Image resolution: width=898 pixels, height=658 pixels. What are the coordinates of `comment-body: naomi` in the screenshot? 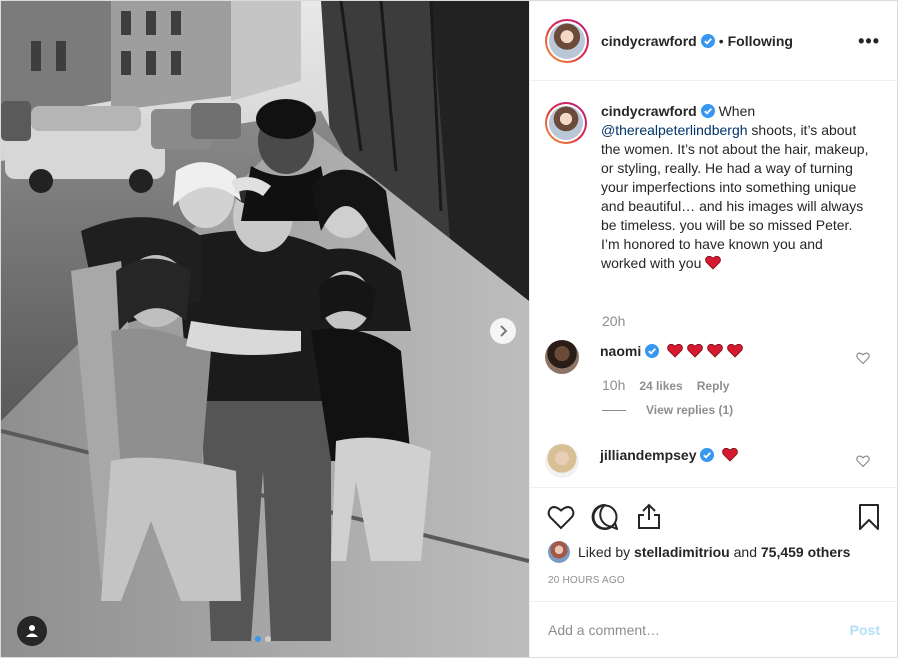 It's located at (671, 358).